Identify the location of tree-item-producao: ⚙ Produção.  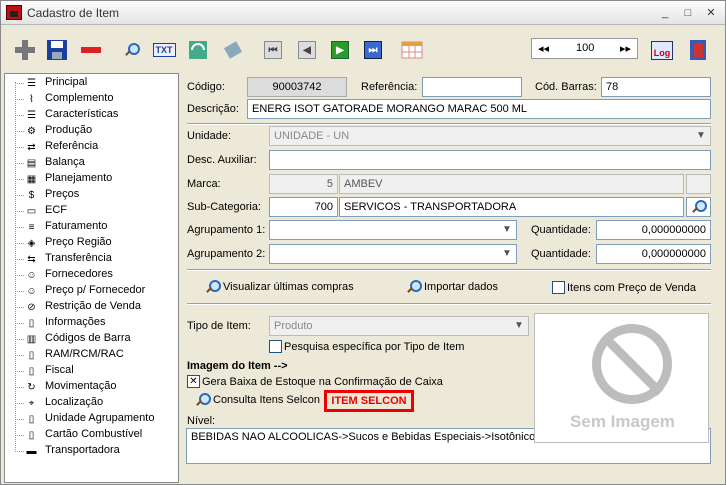
(92, 131).